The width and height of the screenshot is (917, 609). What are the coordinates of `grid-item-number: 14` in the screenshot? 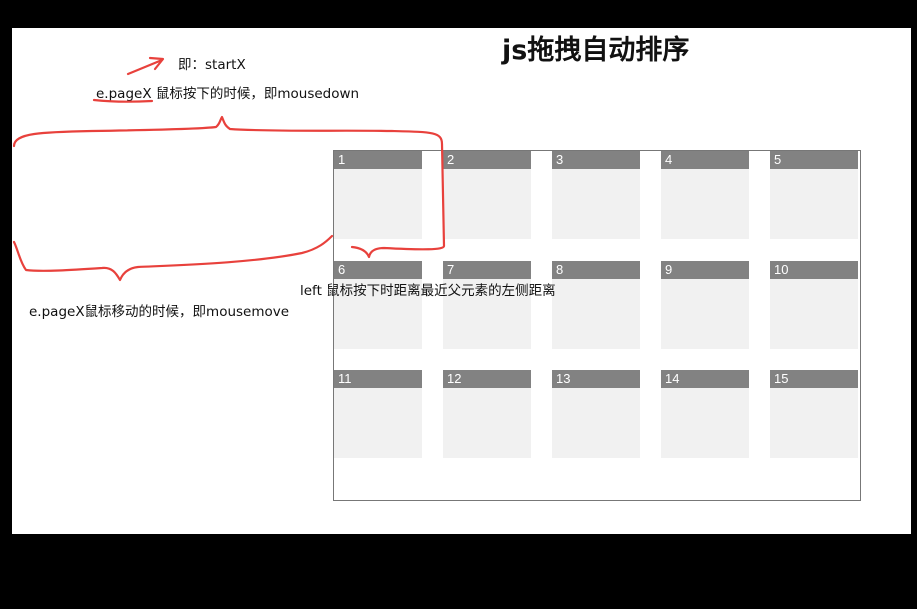 It's located at (705, 379).